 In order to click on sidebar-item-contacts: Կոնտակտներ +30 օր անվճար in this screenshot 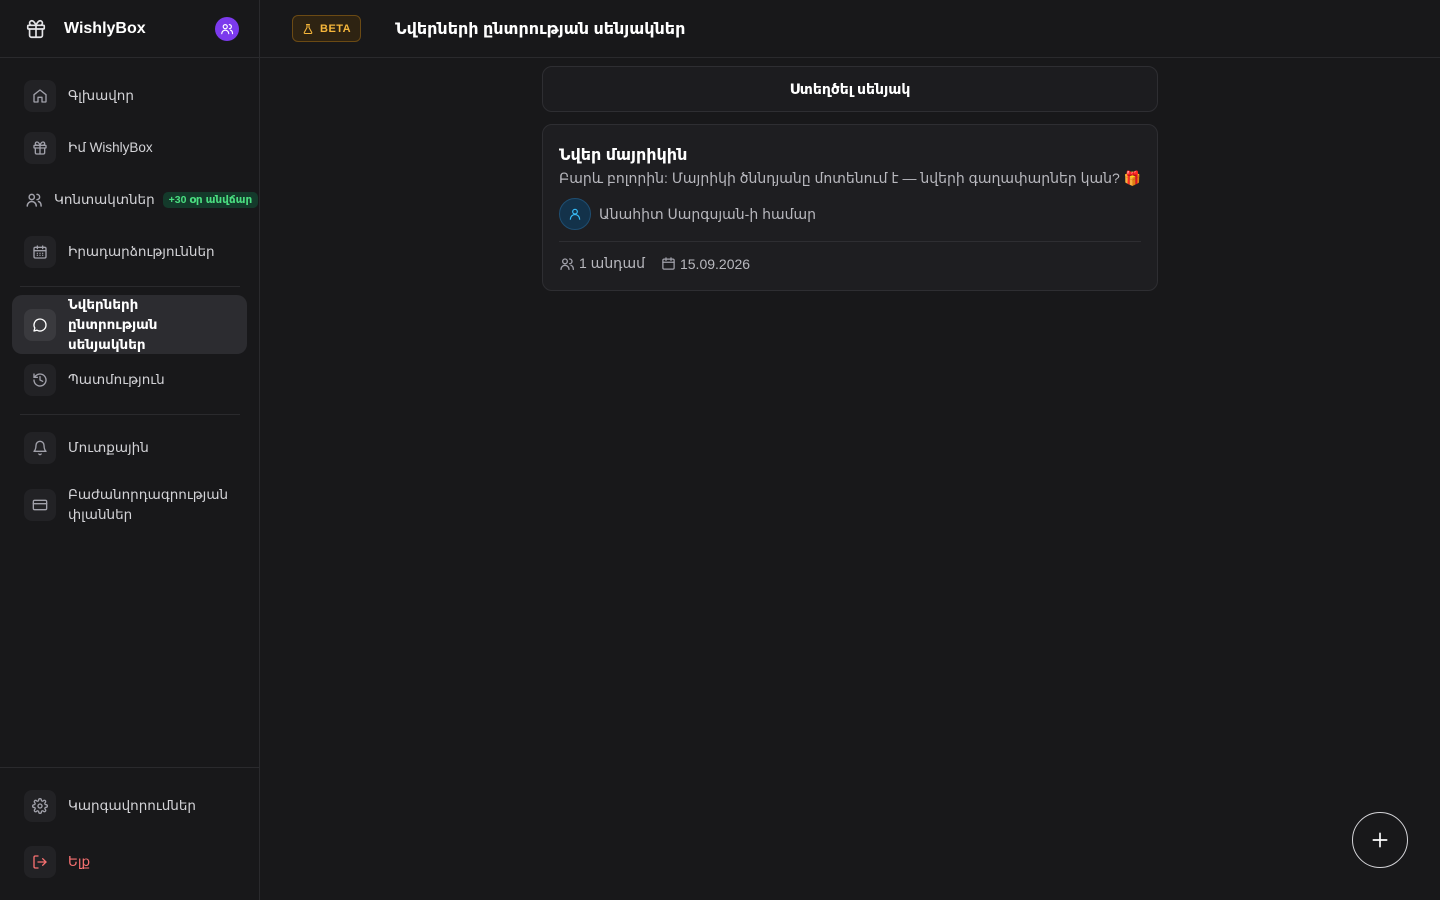, I will do `click(135, 200)`.